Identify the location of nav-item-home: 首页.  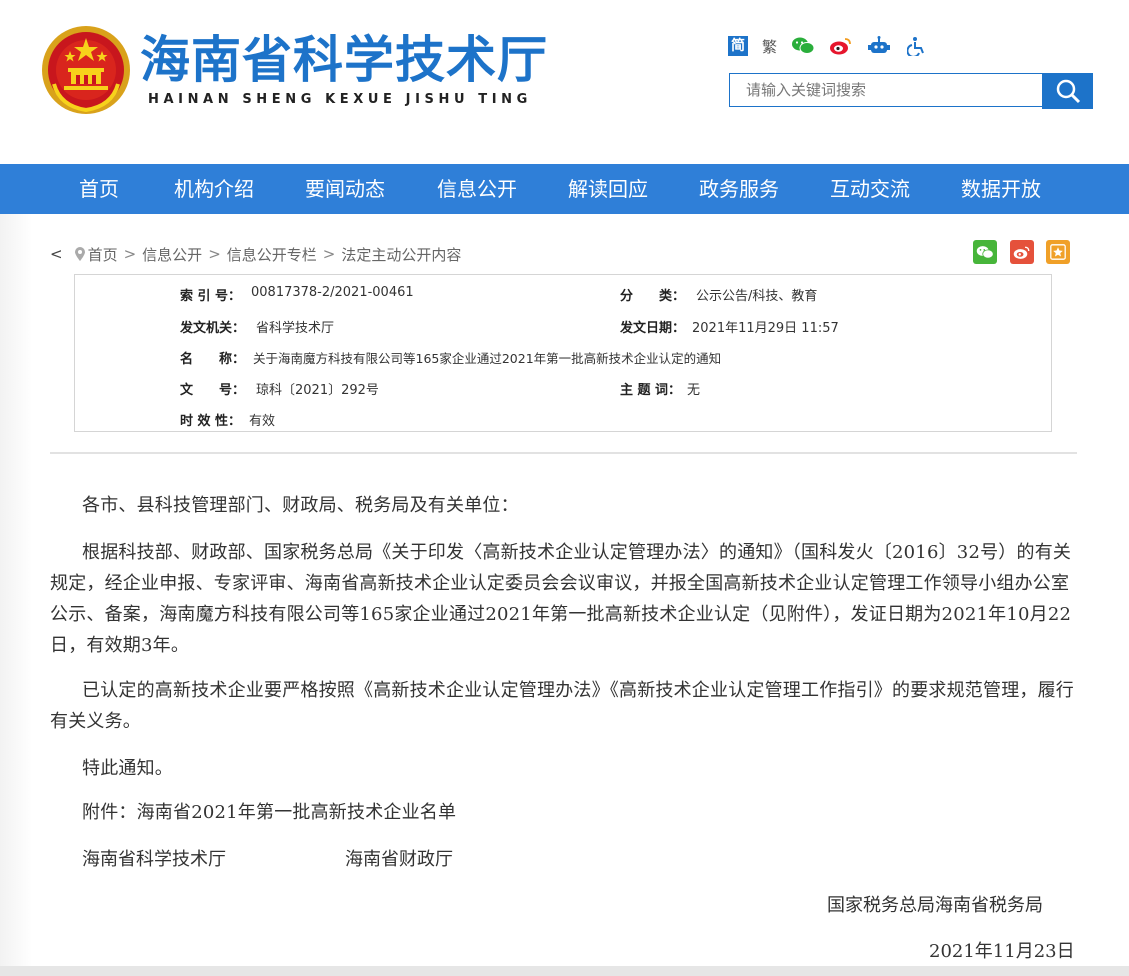
(99, 189).